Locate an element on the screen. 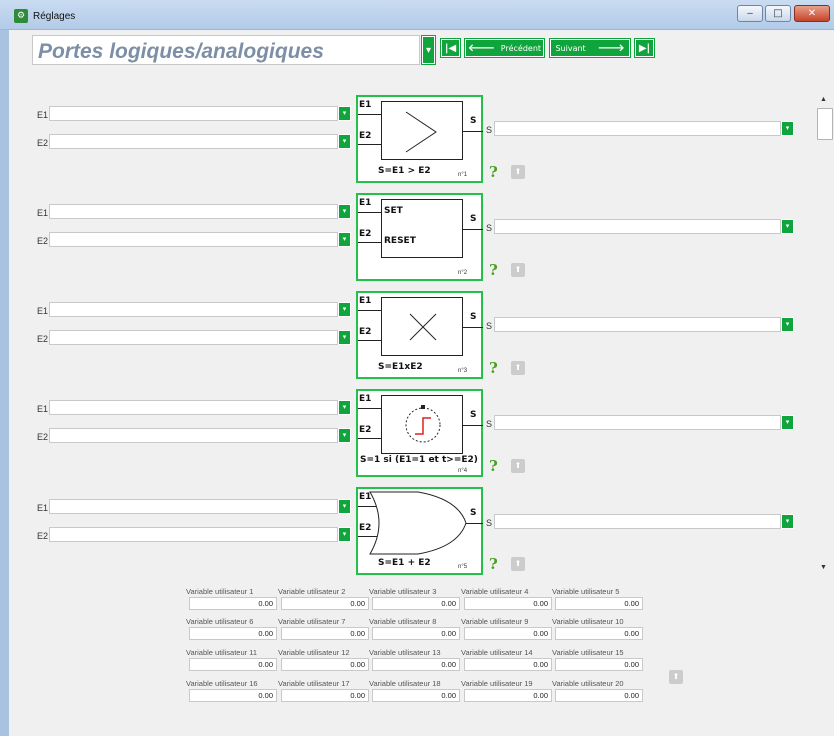 Image resolution: width=834 pixels, height=736 pixels. next-button: Suivant 🡒 is located at coordinates (590, 48).